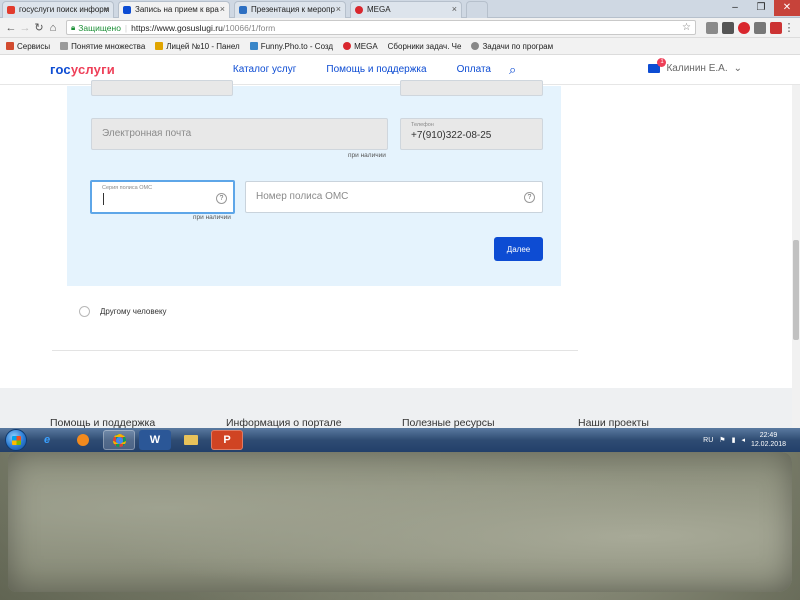  Describe the element at coordinates (60, 69) in the screenshot. I see `logo-part1: гос` at that location.